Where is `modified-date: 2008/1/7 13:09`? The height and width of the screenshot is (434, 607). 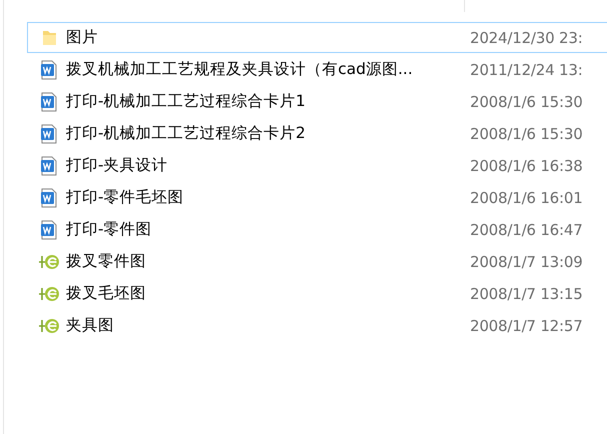
modified-date: 2008/1/7 13:09 is located at coordinates (526, 261).